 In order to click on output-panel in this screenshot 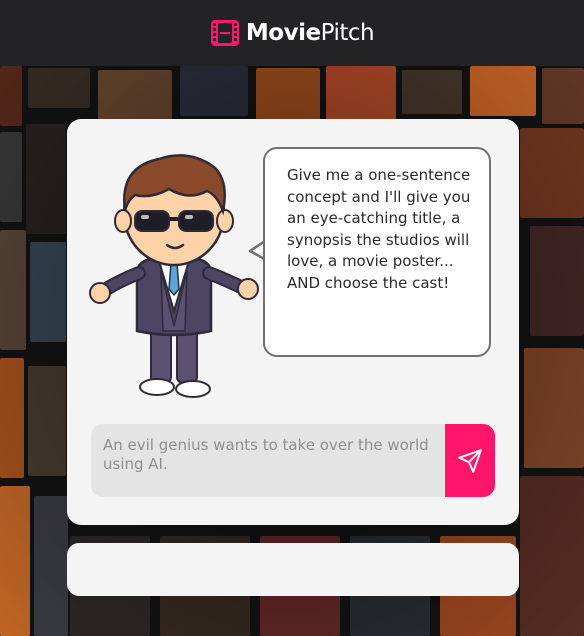, I will do `click(293, 569)`.